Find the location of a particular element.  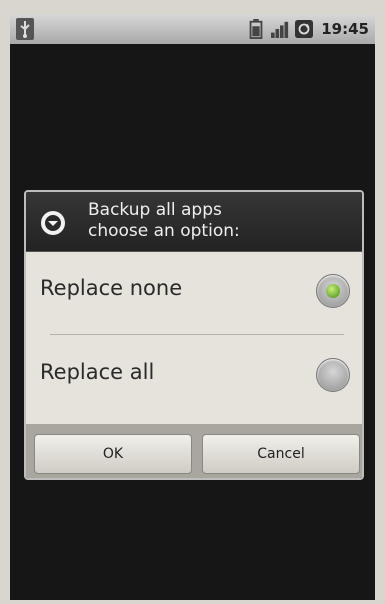

usb-icon is located at coordinates (25, 29).